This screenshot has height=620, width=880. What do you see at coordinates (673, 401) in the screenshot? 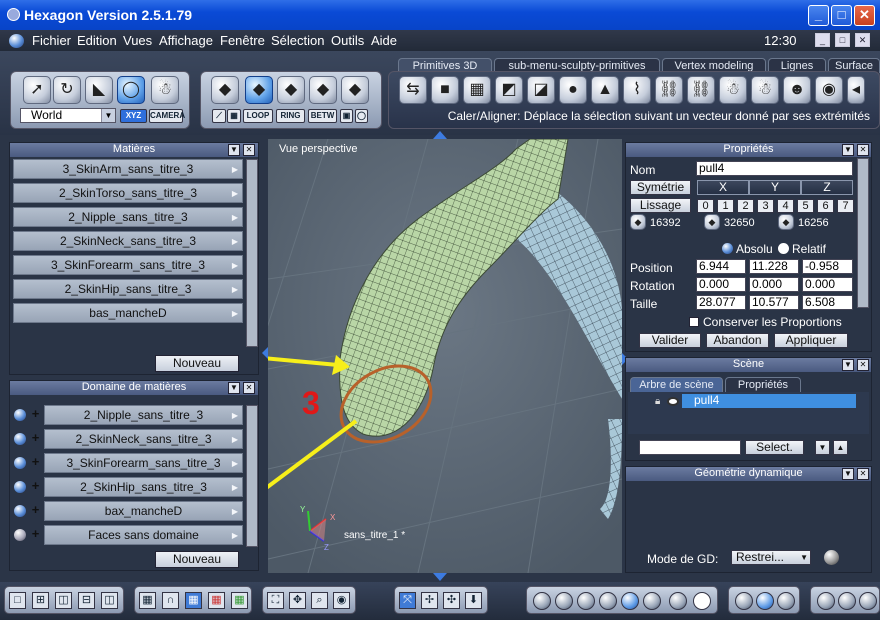
I see `eye-icon` at bounding box center [673, 401].